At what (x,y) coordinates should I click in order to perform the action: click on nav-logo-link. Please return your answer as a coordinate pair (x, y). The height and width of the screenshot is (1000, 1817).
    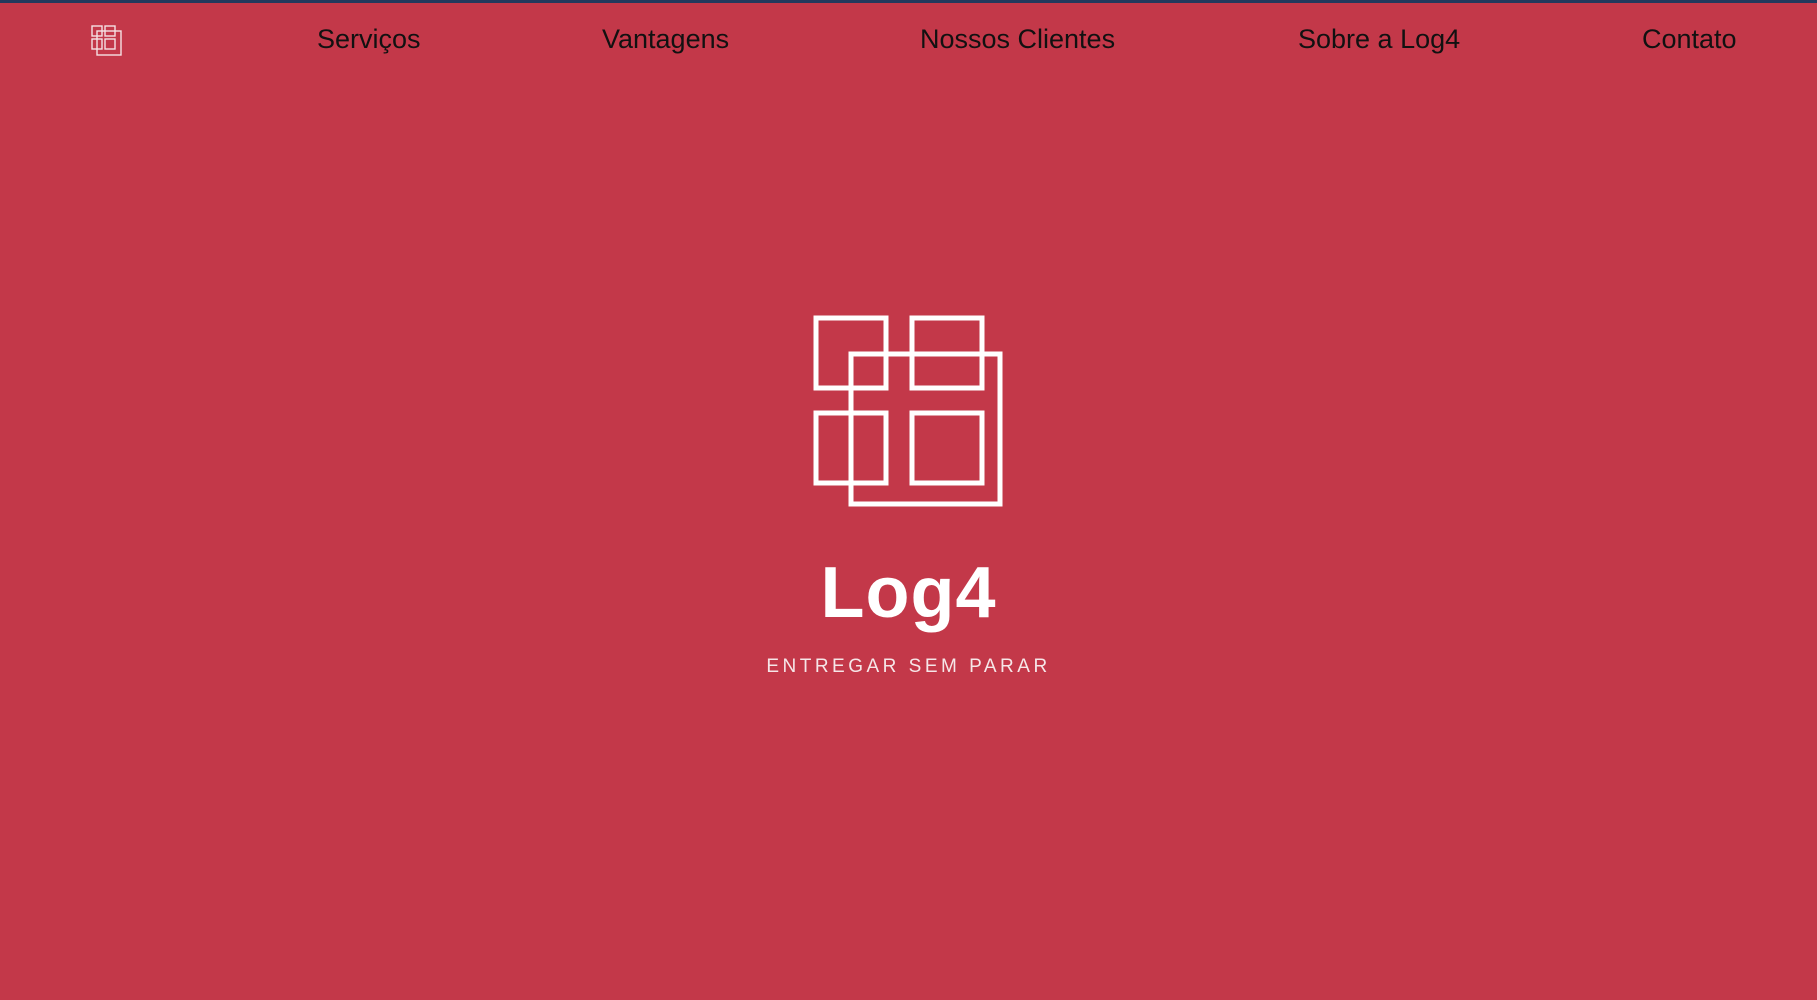
    Looking at the image, I should click on (107, 41).